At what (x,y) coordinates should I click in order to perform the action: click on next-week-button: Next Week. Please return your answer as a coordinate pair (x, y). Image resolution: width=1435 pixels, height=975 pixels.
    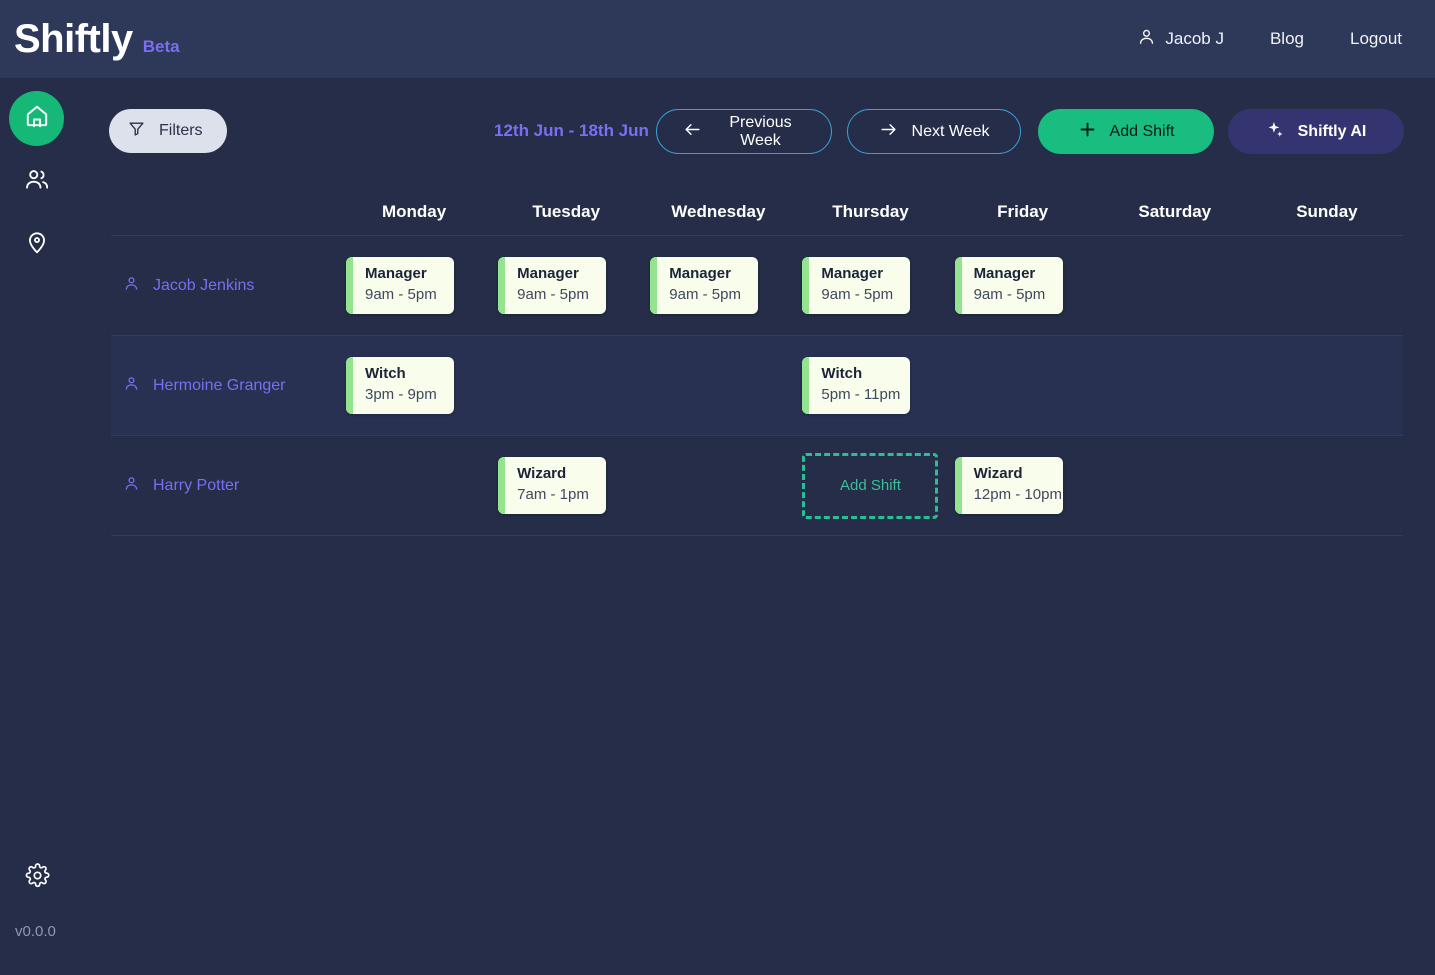
    Looking at the image, I should click on (934, 131).